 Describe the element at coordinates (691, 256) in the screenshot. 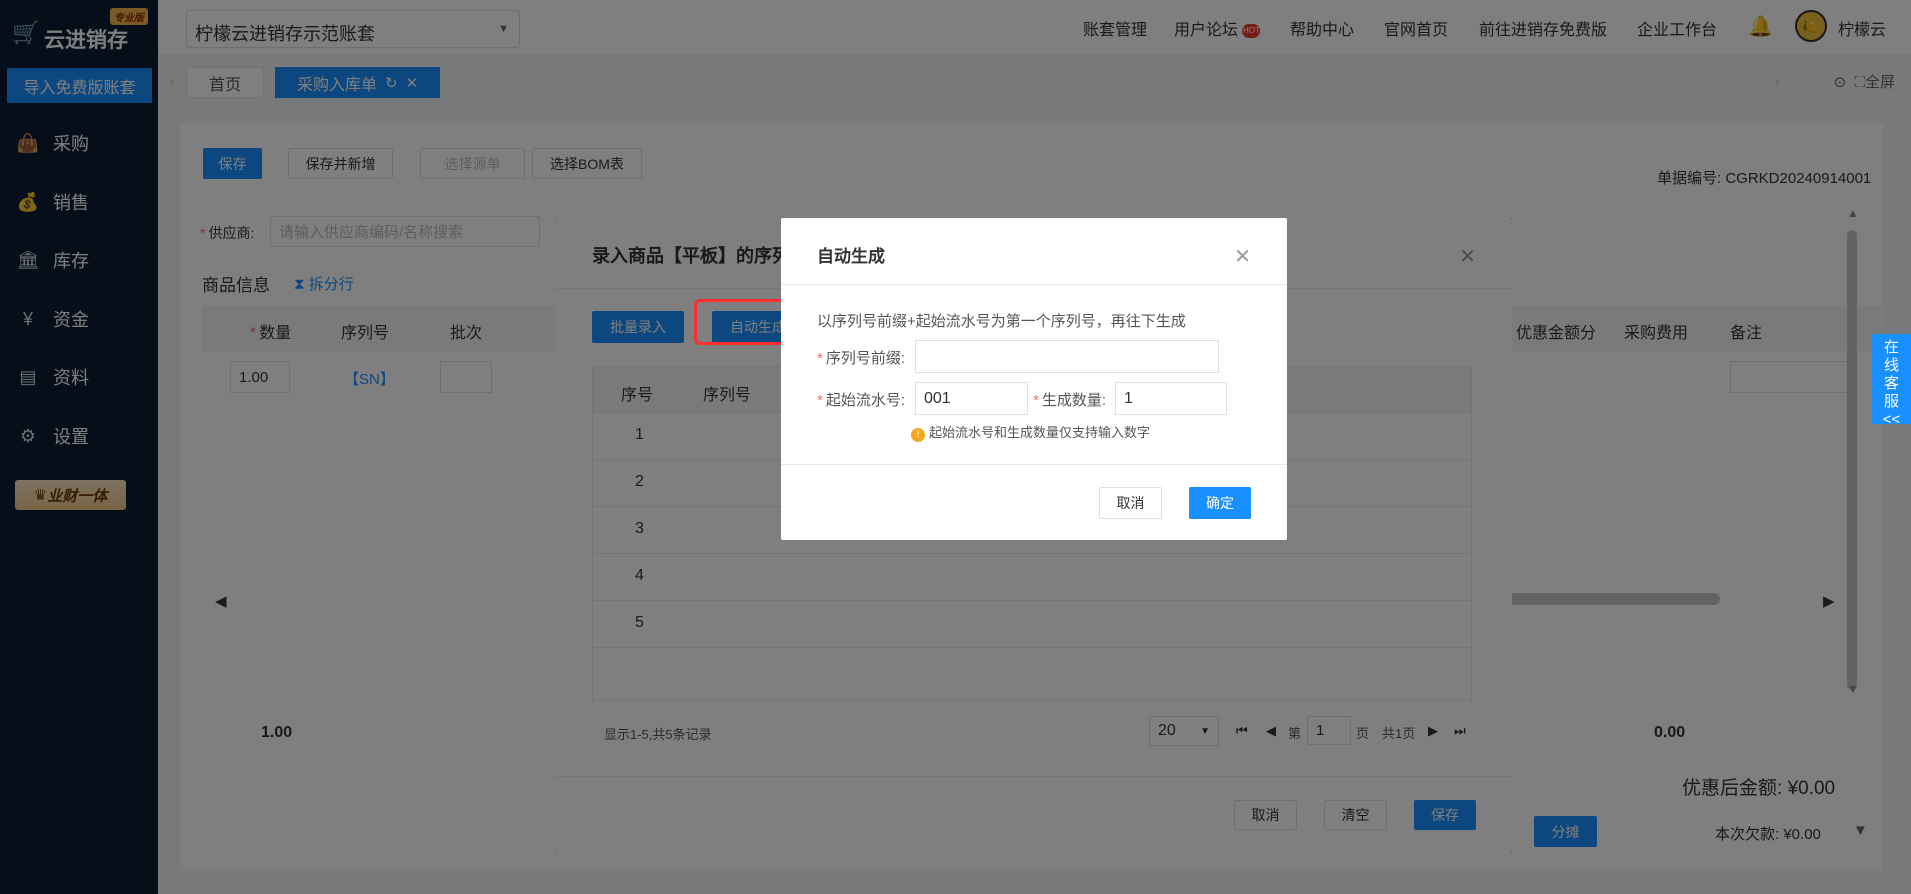

I see `dialog-title: 录入商品【平板】的序列` at that location.